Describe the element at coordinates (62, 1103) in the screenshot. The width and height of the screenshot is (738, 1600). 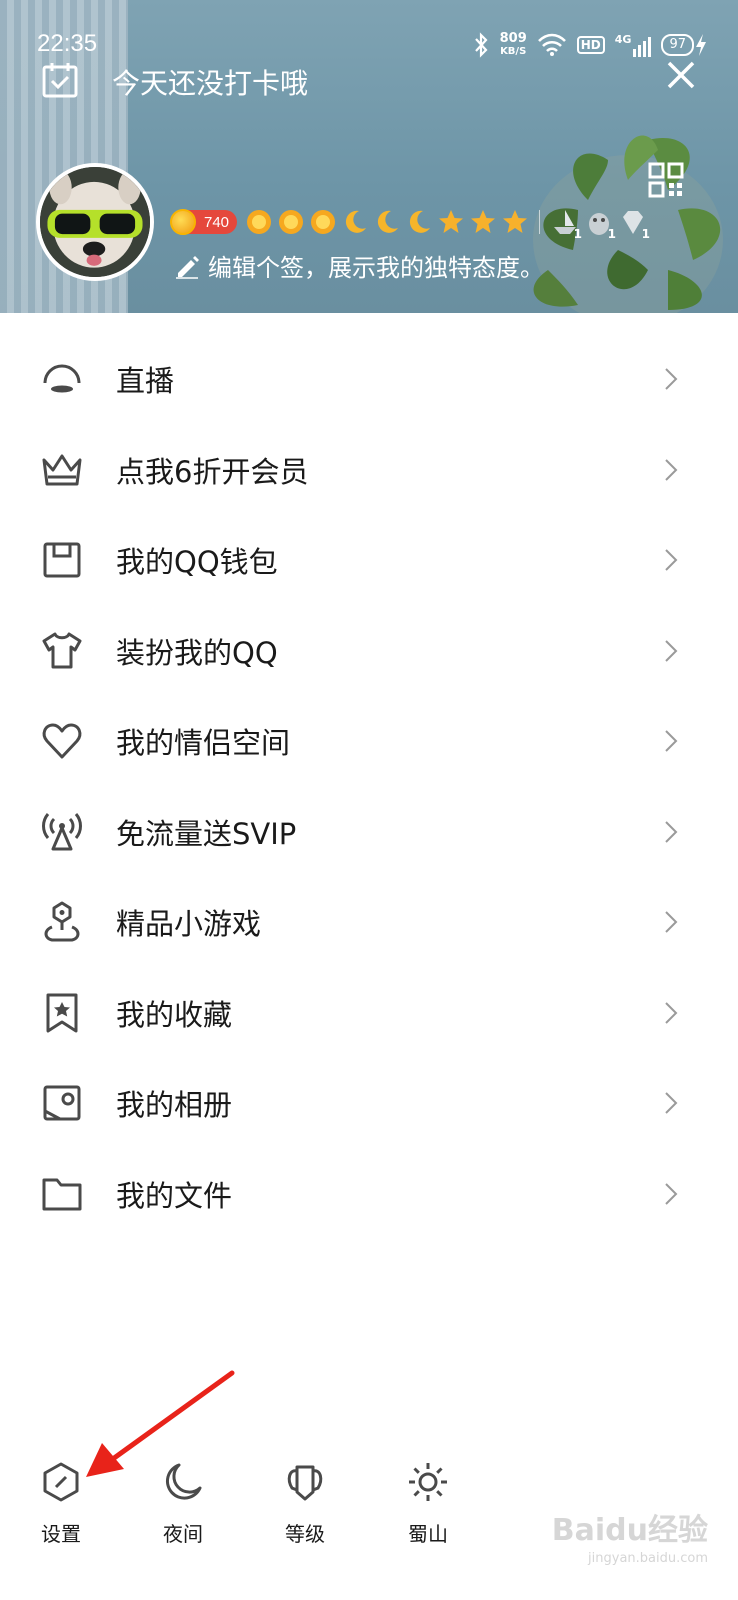
I see `photo-icon` at that location.